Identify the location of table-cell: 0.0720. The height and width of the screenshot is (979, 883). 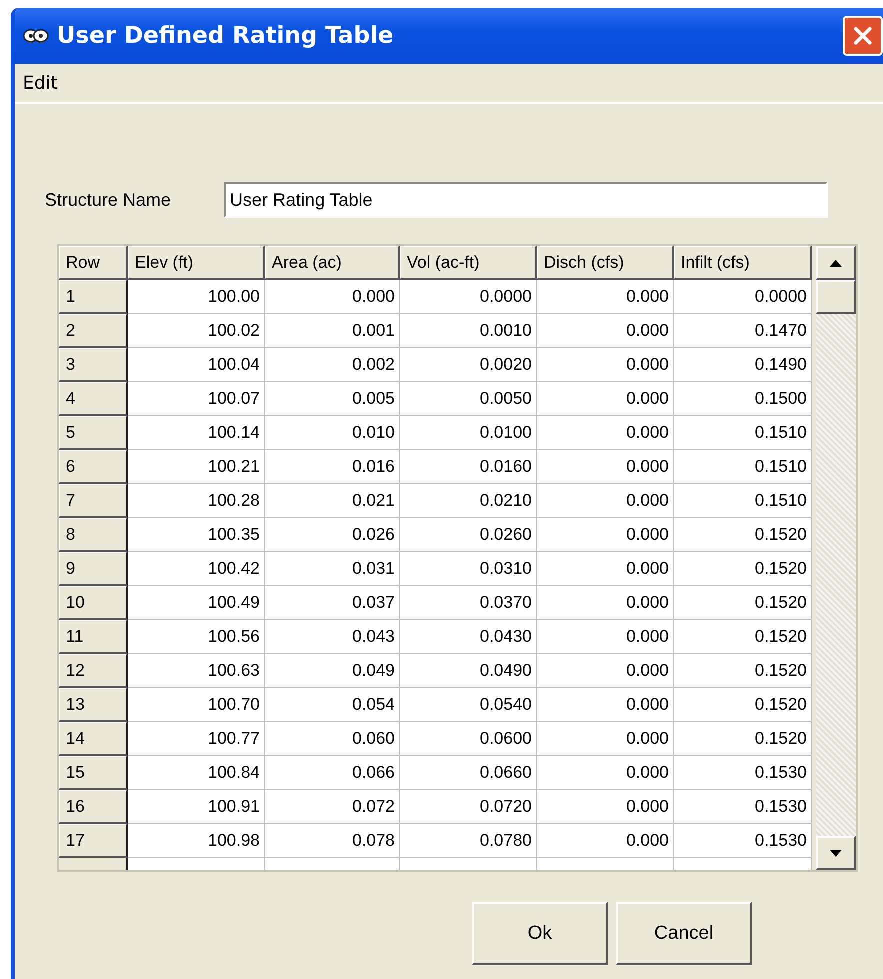
(468, 807).